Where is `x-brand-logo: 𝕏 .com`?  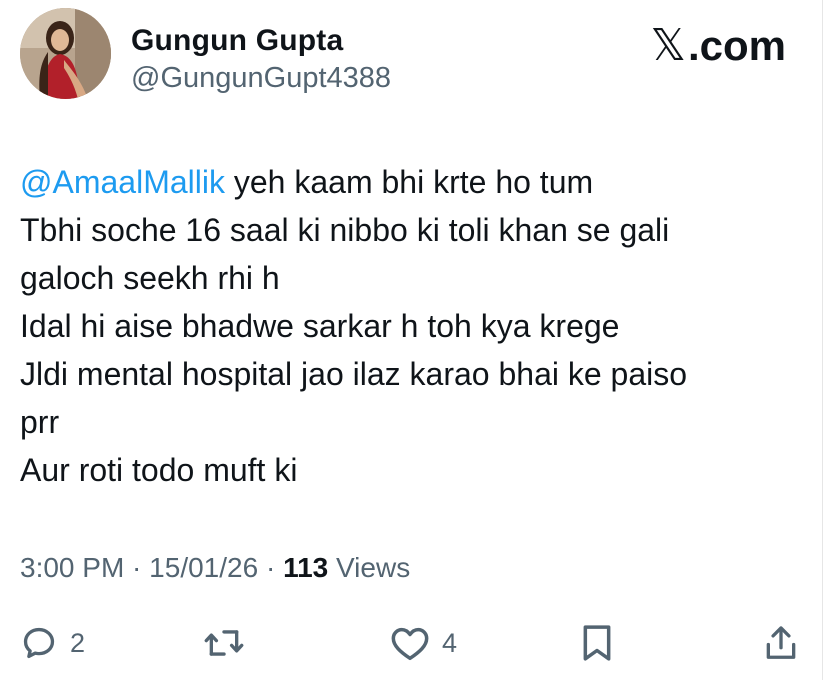 x-brand-logo: 𝕏 .com is located at coordinates (718, 45).